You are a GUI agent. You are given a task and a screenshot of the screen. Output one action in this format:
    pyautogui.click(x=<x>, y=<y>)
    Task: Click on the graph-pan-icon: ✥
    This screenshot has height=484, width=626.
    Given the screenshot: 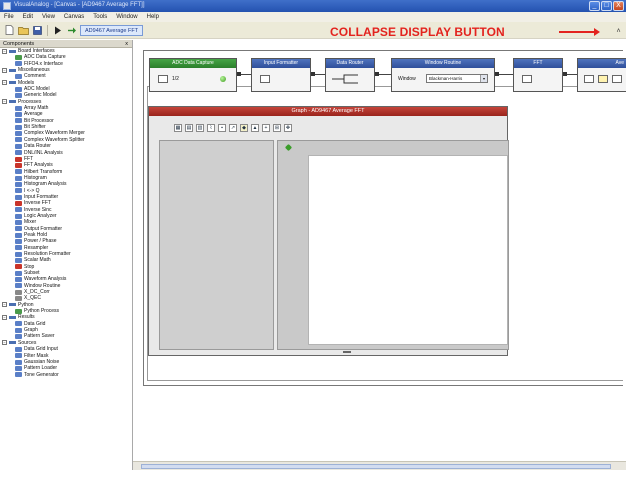 What is the action you would take?
    pyautogui.click(x=288, y=128)
    